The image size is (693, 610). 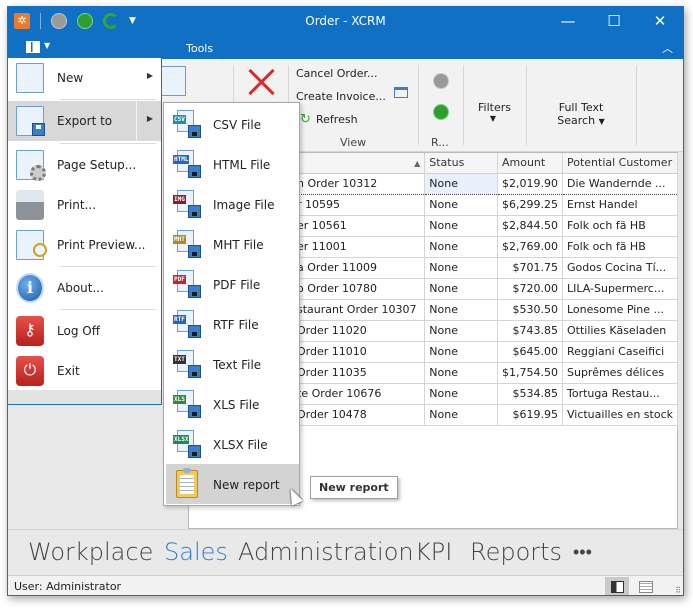 What do you see at coordinates (30, 371) in the screenshot?
I see `power-icon: ⏻` at bounding box center [30, 371].